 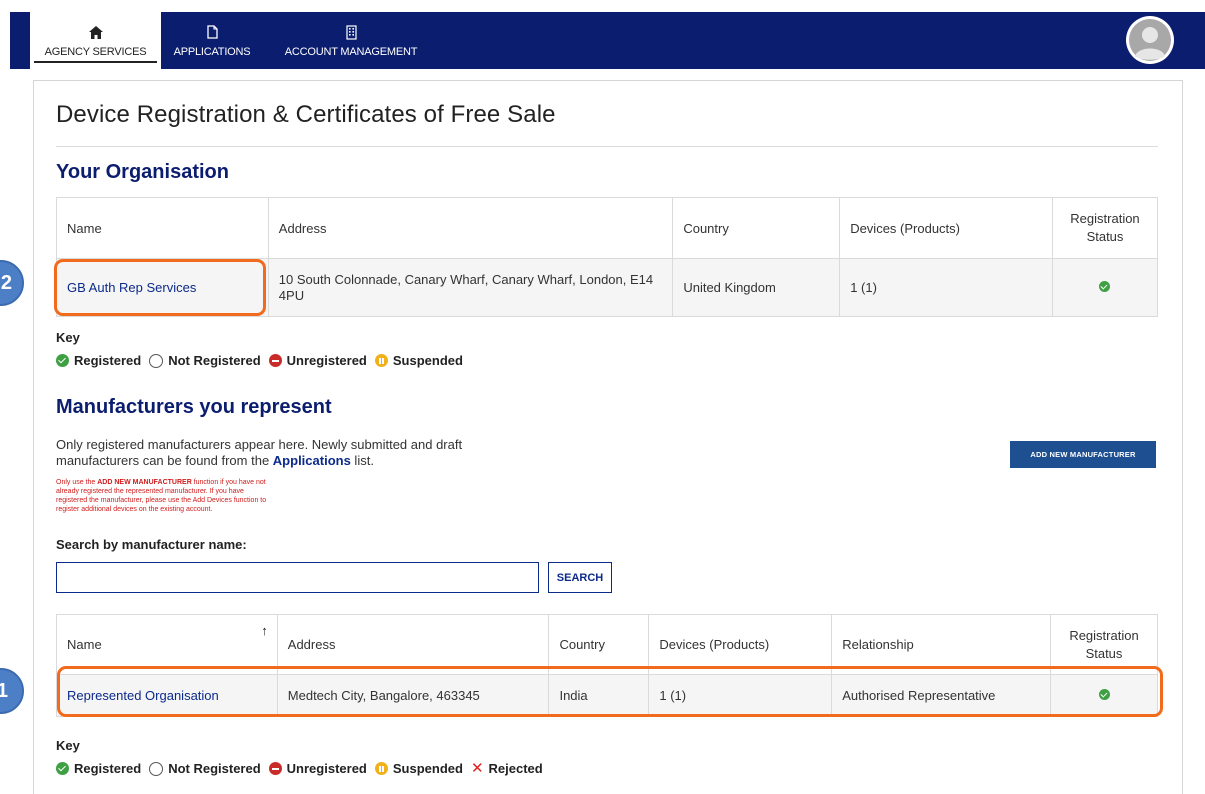 I want to click on tab-account-management: ACCOUNT MANAGEMENT, so click(x=351, y=40).